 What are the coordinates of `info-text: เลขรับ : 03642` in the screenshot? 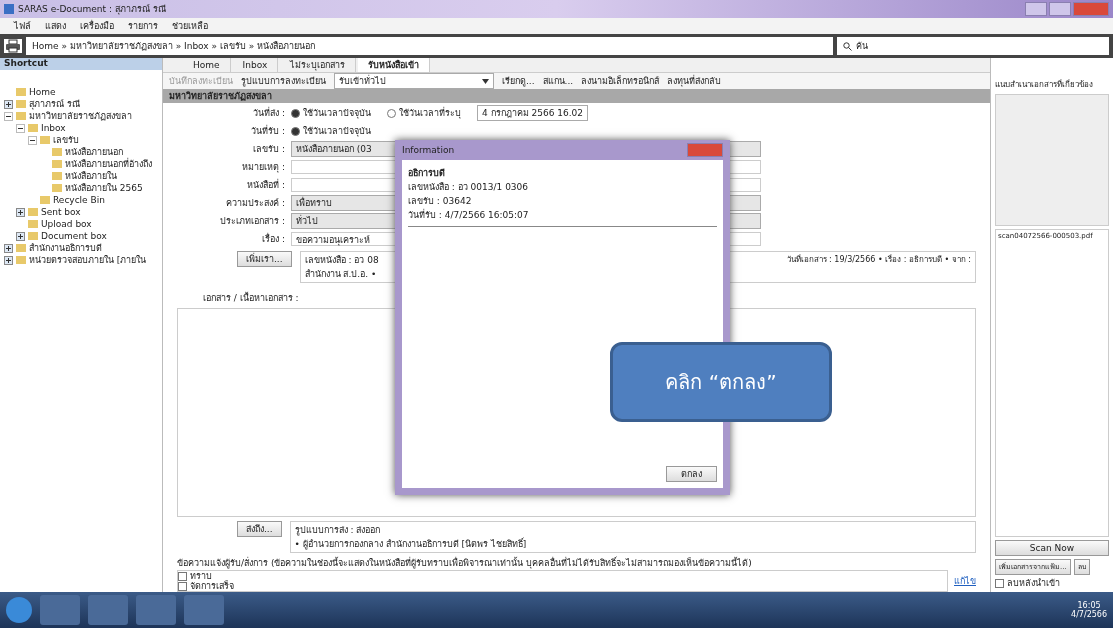 It's located at (440, 201).